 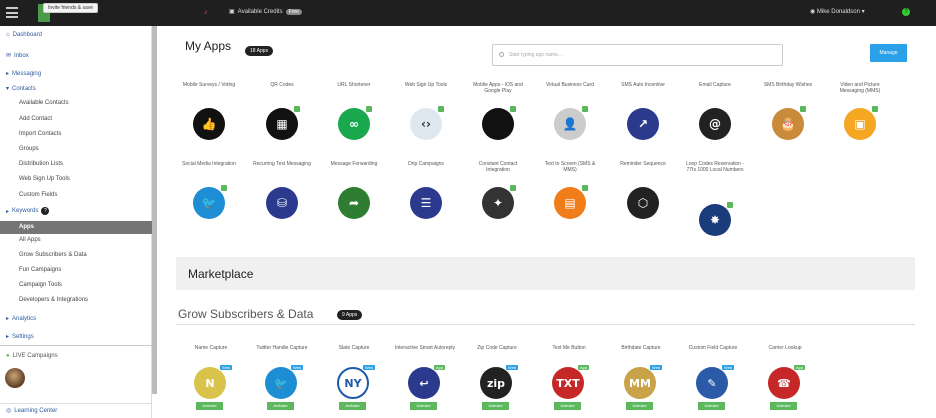 What do you see at coordinates (23, 74) in the screenshot?
I see `sidebar-item-messaging: ▸ Messaging` at bounding box center [23, 74].